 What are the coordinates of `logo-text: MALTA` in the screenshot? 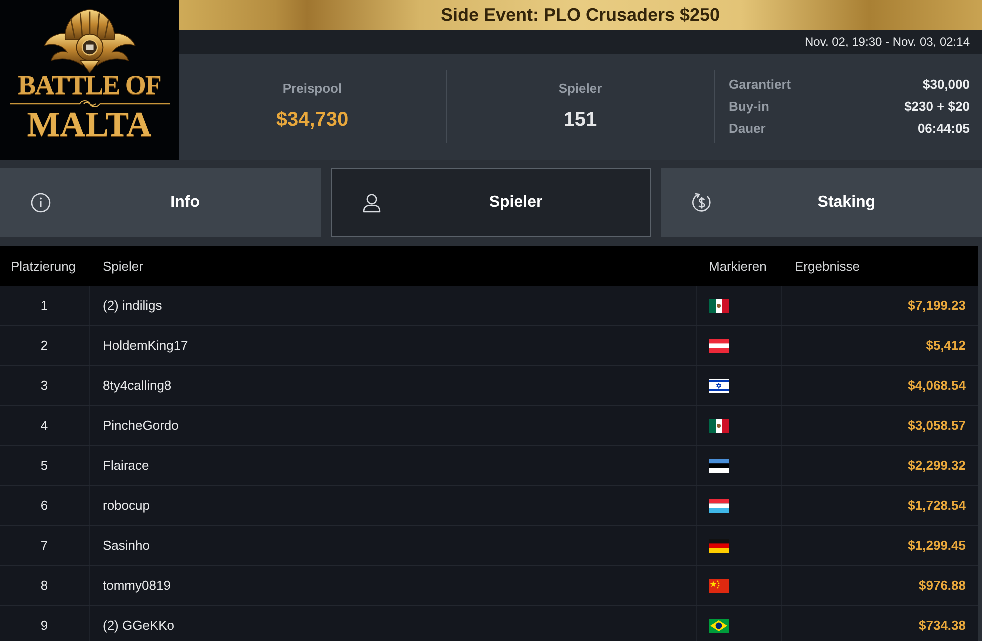 It's located at (89, 125).